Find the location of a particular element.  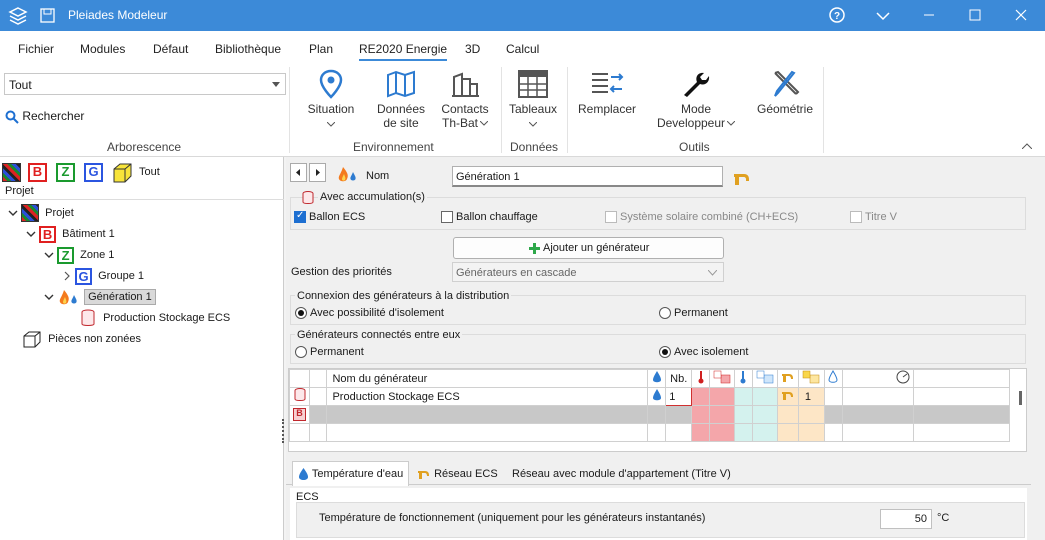

geometrie-label: Géométrie is located at coordinates (785, 109).